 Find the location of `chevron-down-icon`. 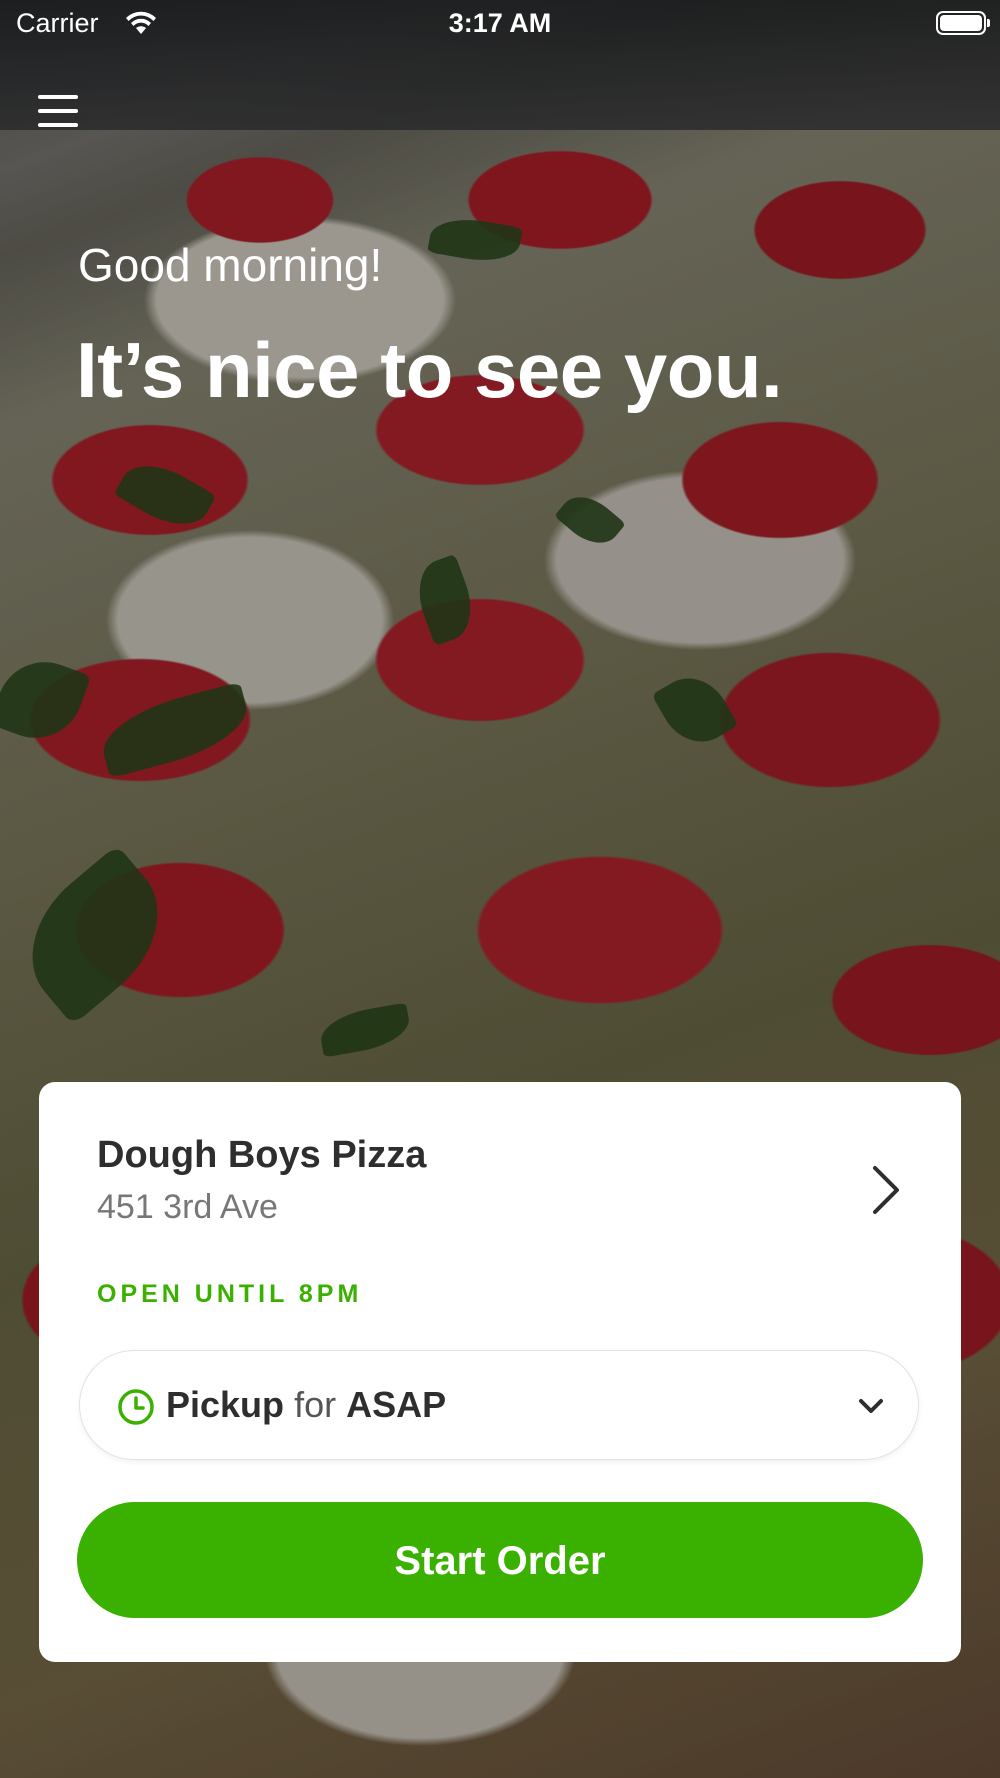

chevron-down-icon is located at coordinates (871, 1406).